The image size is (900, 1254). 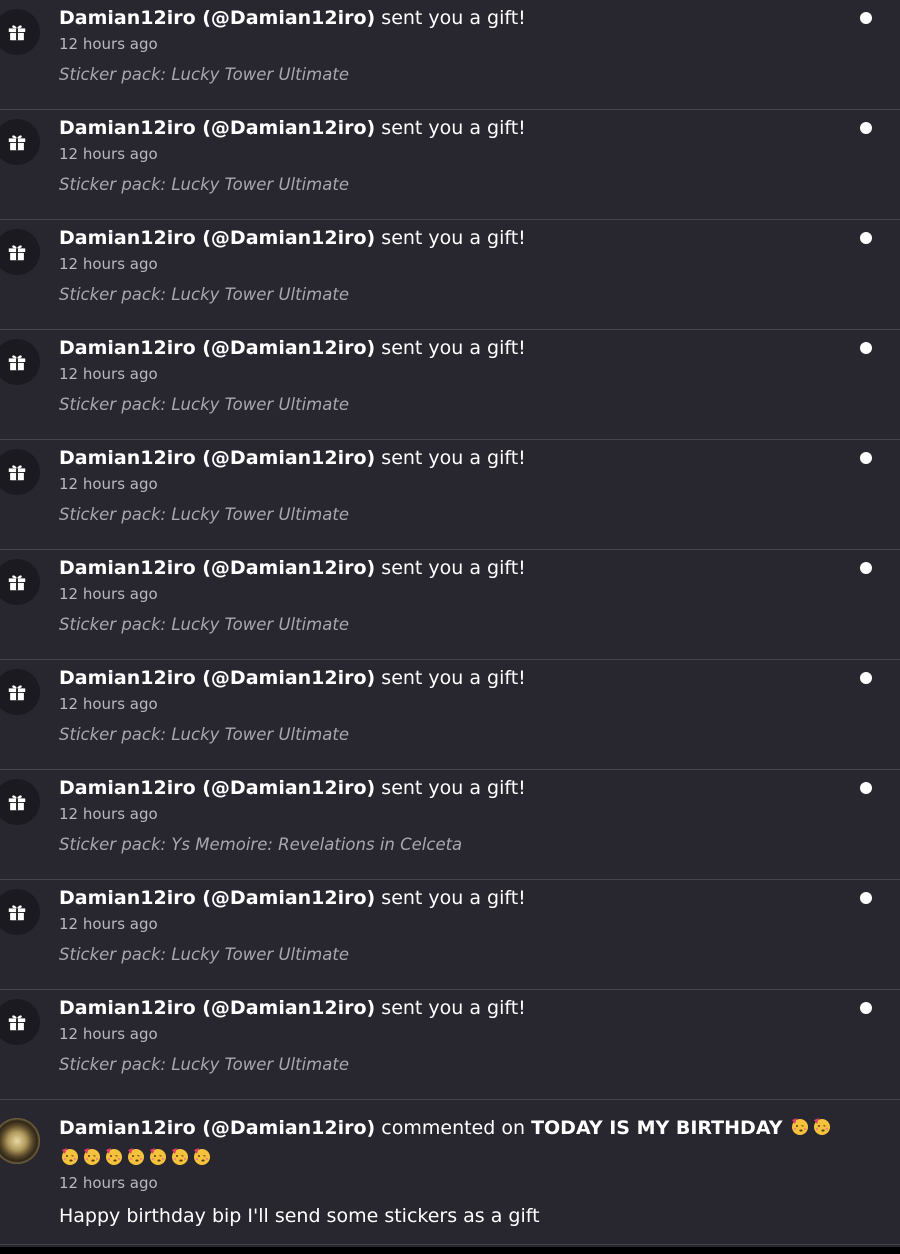 I want to click on notification-action: commented on, so click(x=453, y=1128).